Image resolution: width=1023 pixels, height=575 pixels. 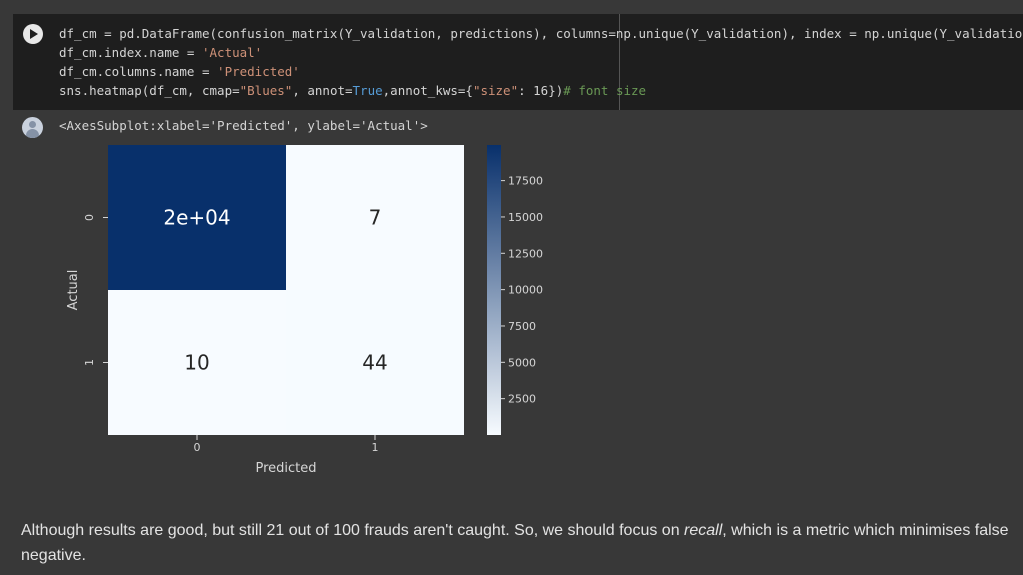 What do you see at coordinates (525, 290) in the screenshot?
I see `colorbar-tick-label: 10000` at bounding box center [525, 290].